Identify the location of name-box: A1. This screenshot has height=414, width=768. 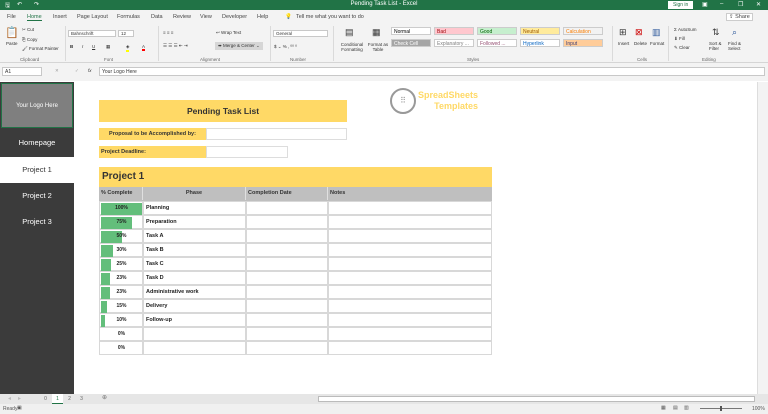
(22, 71).